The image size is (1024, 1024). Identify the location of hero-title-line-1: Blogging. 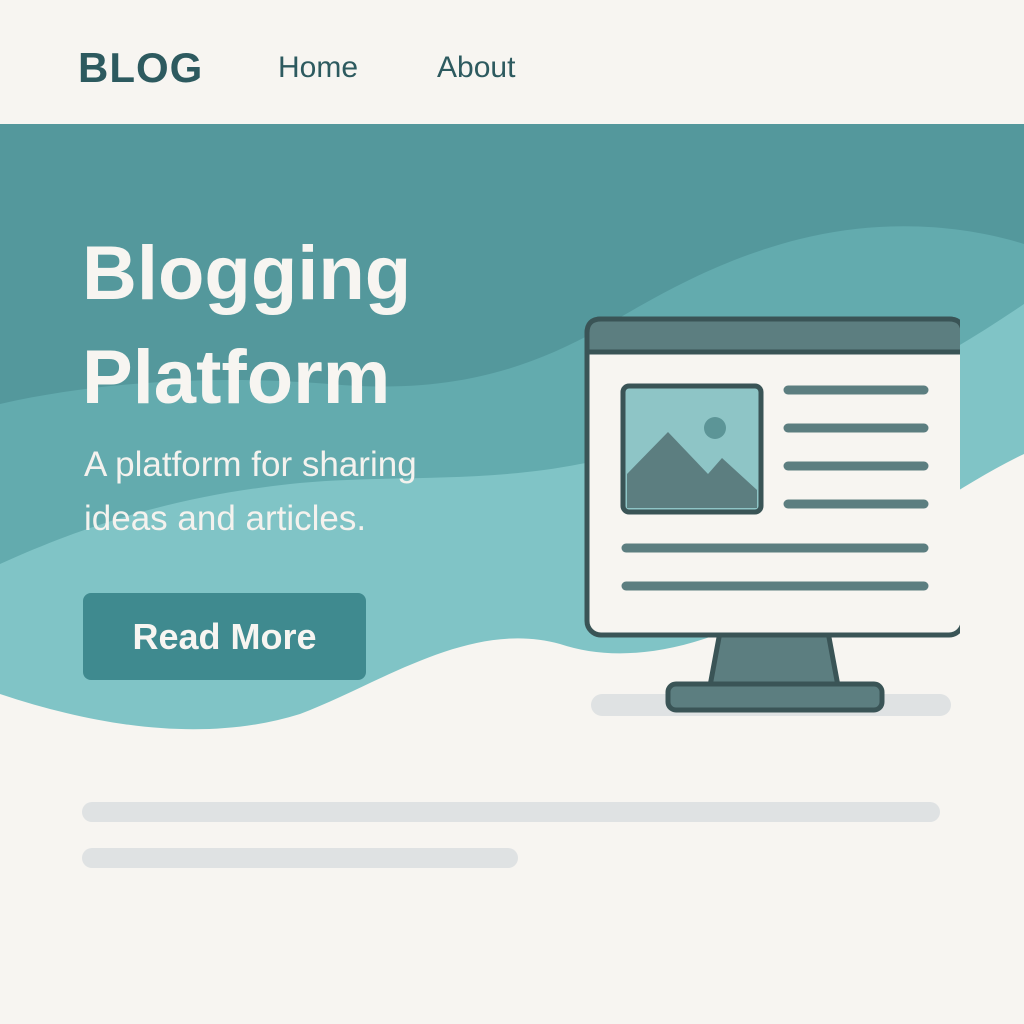
(247, 273).